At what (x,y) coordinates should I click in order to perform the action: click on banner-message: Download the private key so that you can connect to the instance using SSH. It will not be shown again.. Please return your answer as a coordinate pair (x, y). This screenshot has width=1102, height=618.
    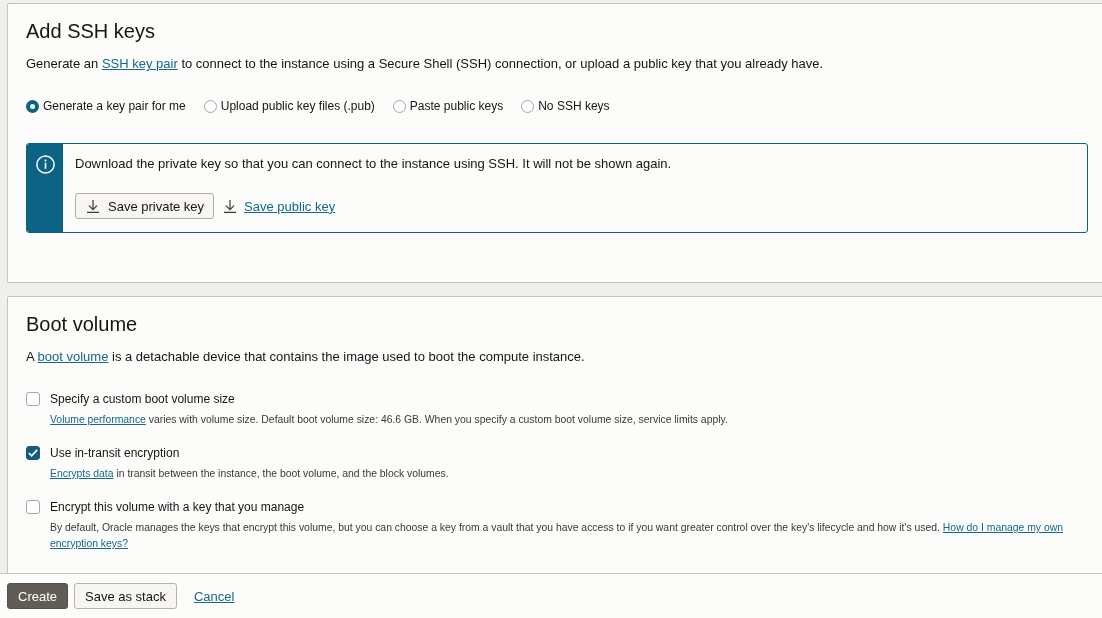
    Looking at the image, I should click on (374, 164).